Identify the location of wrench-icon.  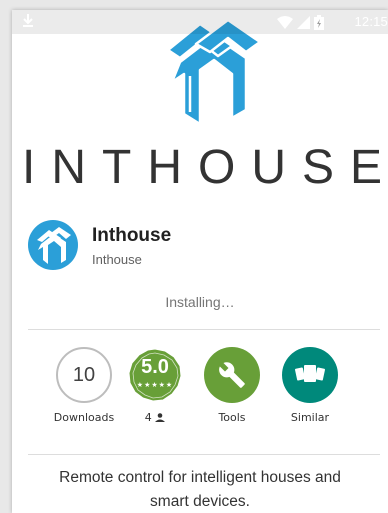
(232, 375).